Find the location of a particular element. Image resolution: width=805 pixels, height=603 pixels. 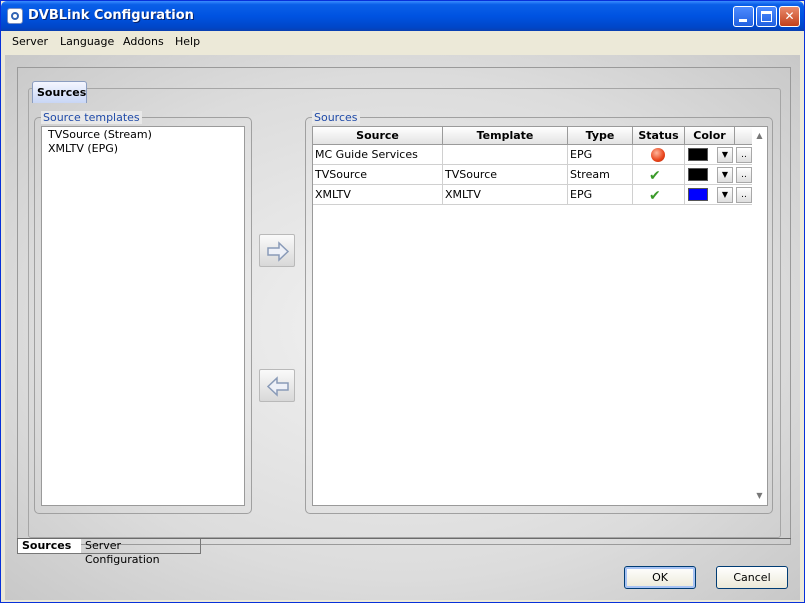

scroll-down-icon: ▼ is located at coordinates (759, 496).